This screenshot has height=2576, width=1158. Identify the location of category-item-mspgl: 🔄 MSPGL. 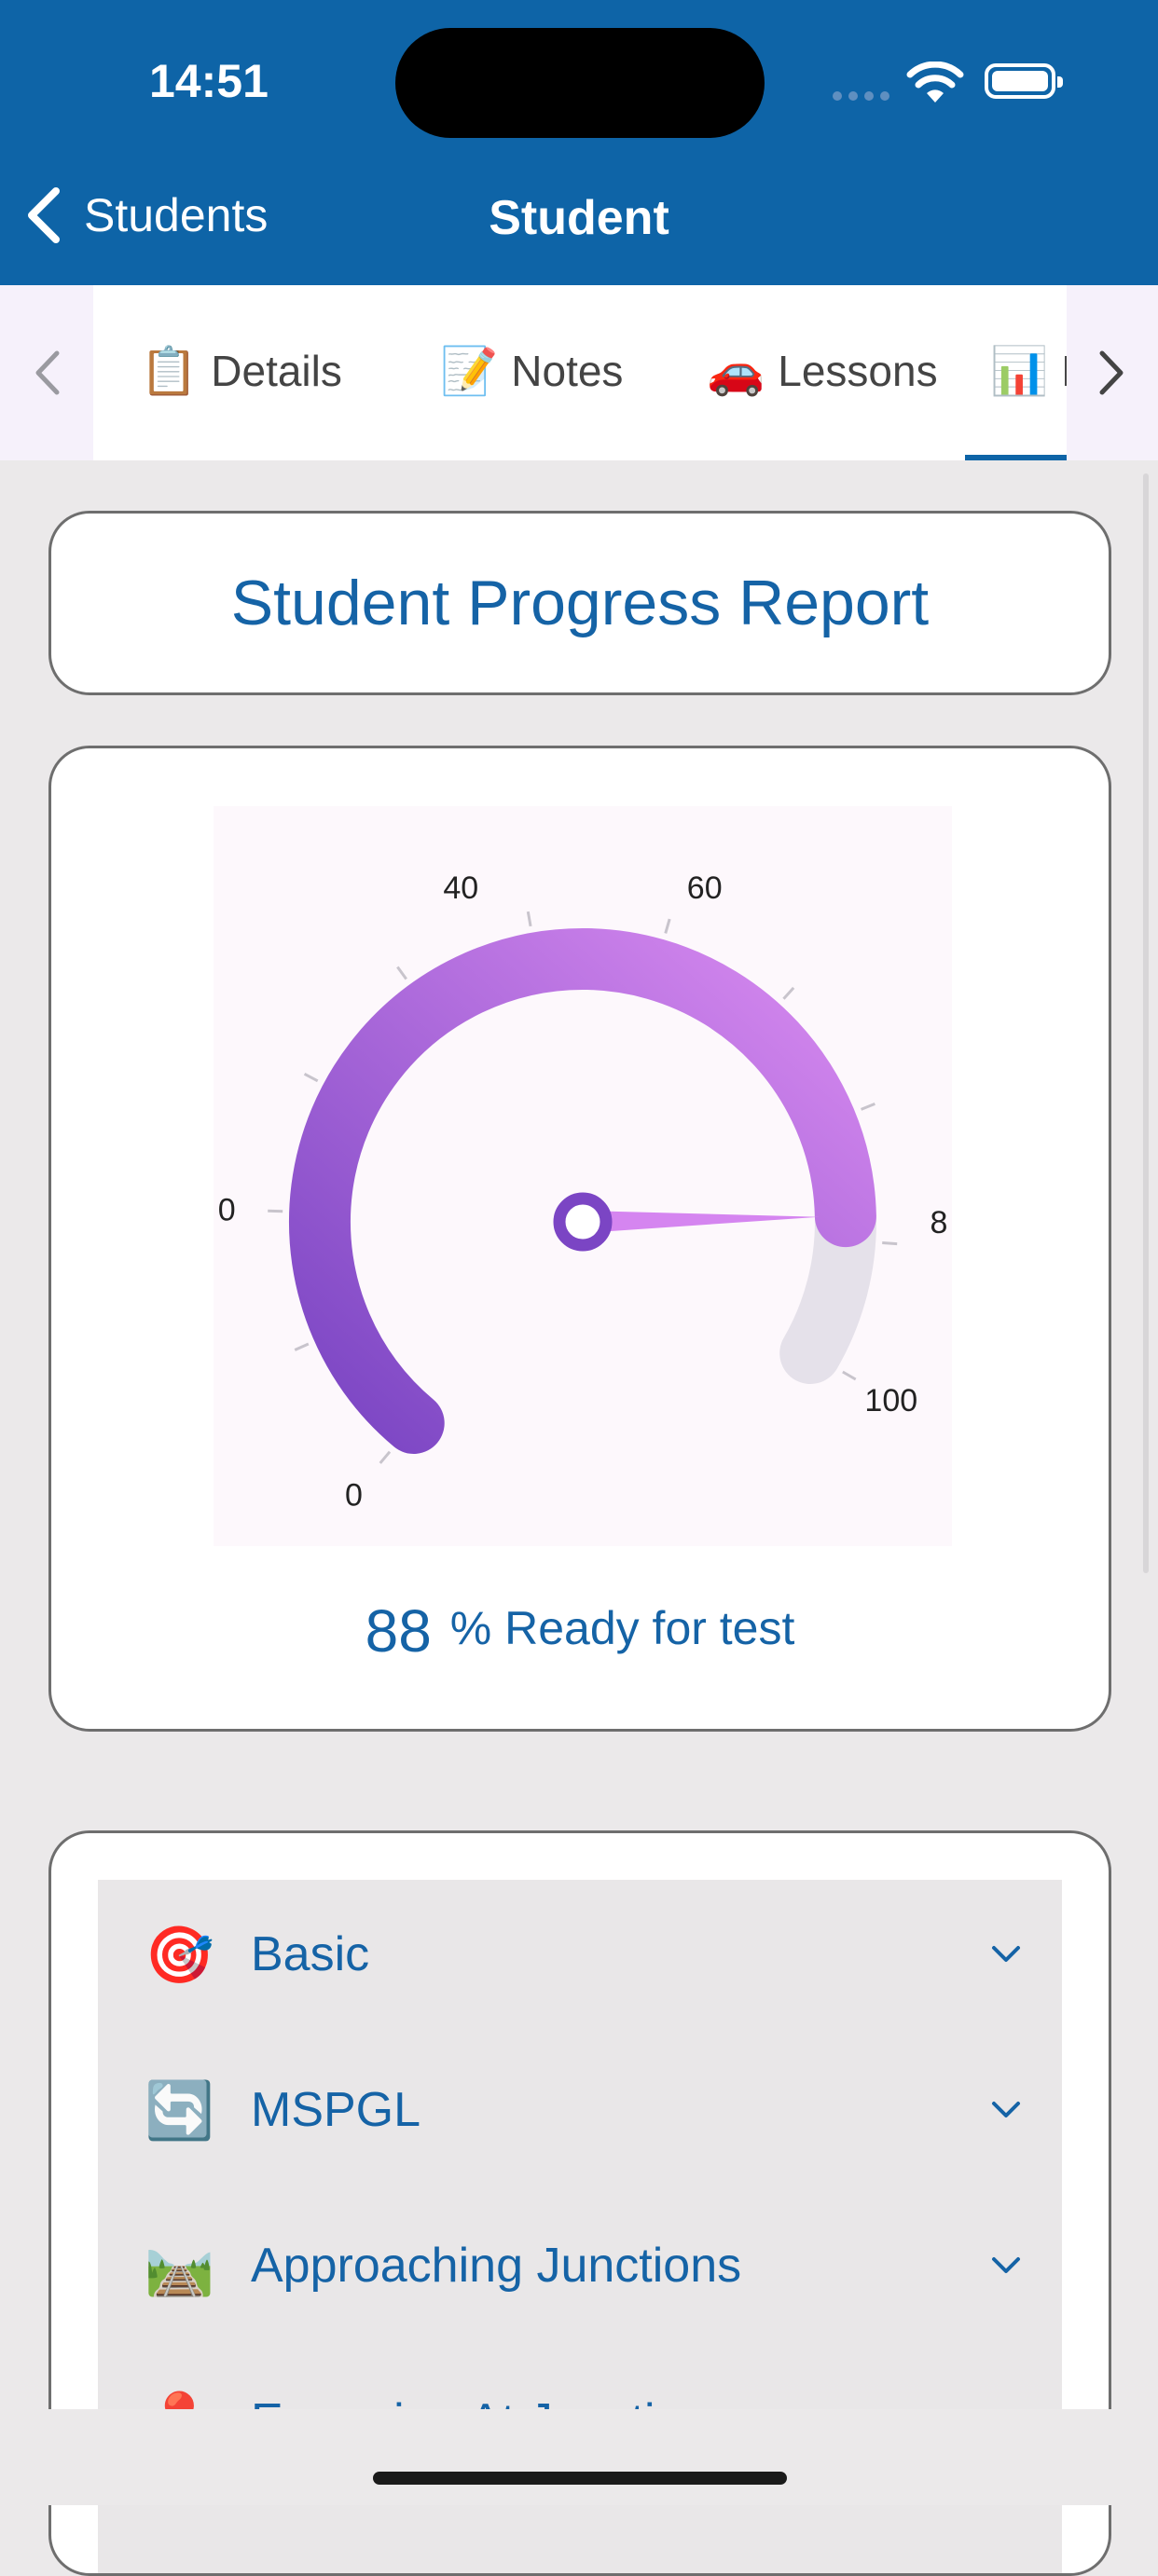
(580, 2110).